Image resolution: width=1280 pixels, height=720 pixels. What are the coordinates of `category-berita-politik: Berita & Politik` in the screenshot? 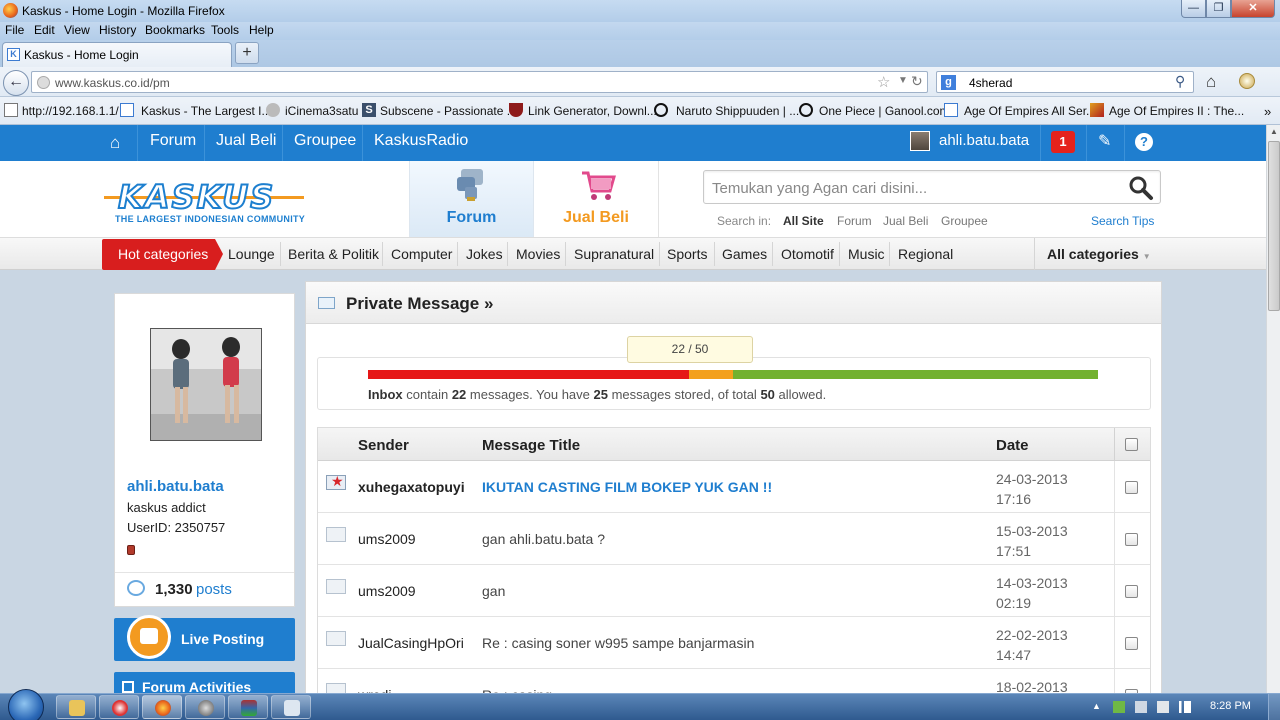 It's located at (333, 254).